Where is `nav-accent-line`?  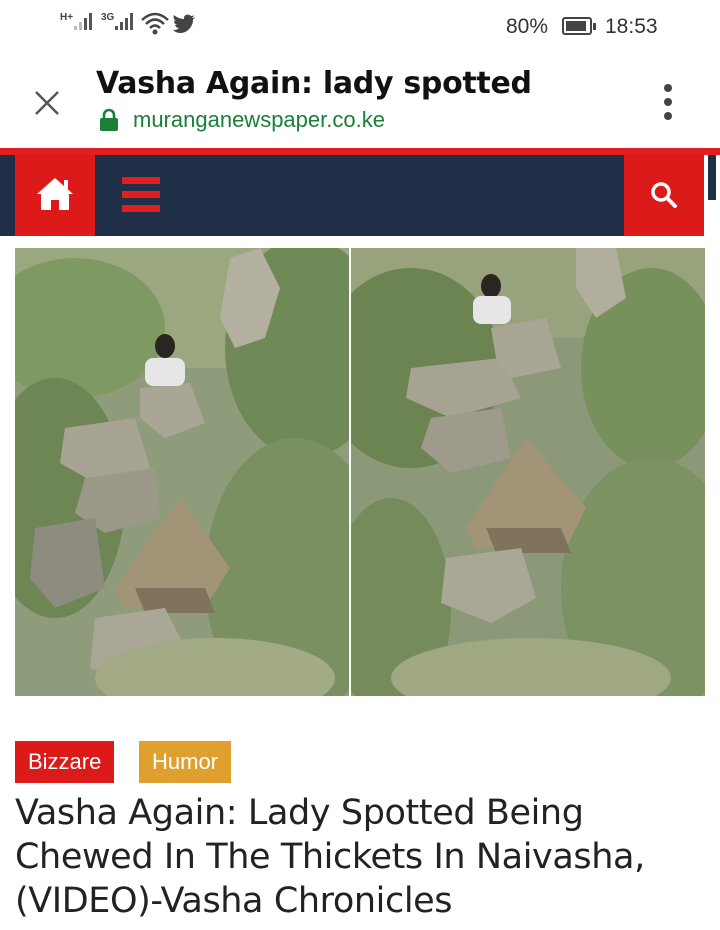
nav-accent-line is located at coordinates (360, 151).